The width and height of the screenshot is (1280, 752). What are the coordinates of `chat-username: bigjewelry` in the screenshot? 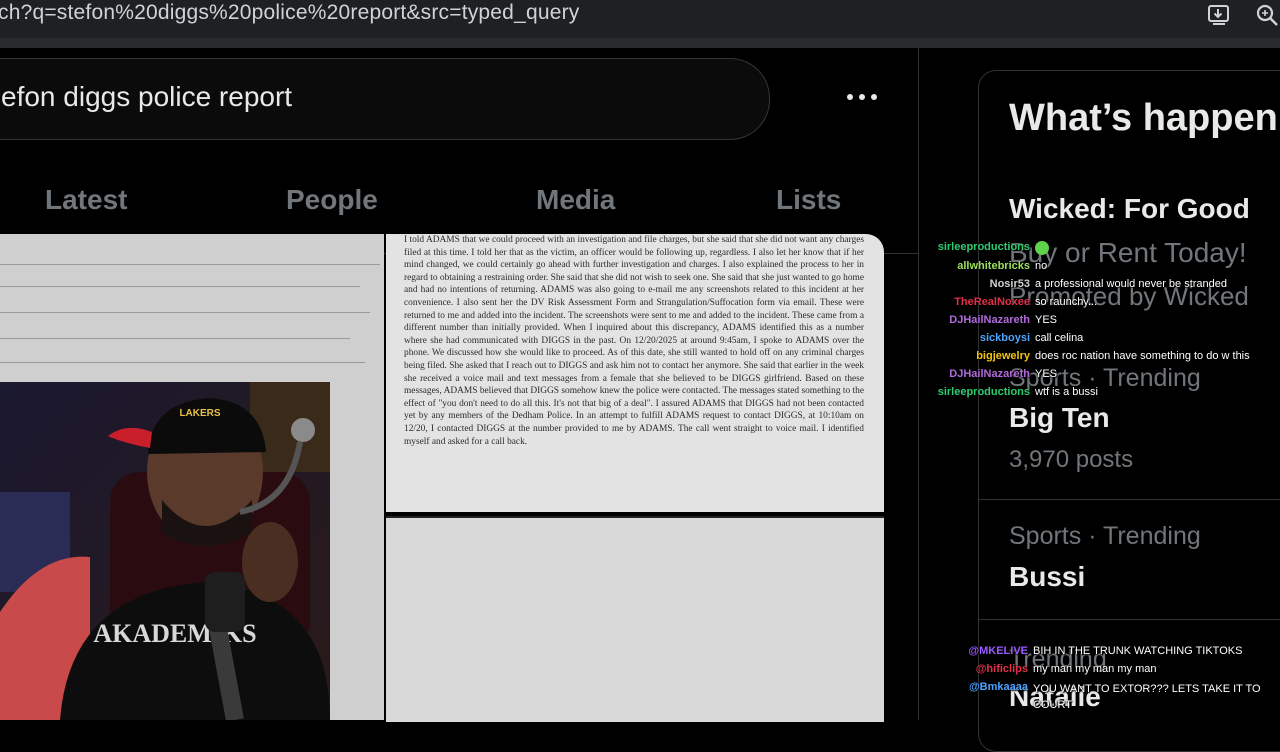 It's located at (1003, 356).